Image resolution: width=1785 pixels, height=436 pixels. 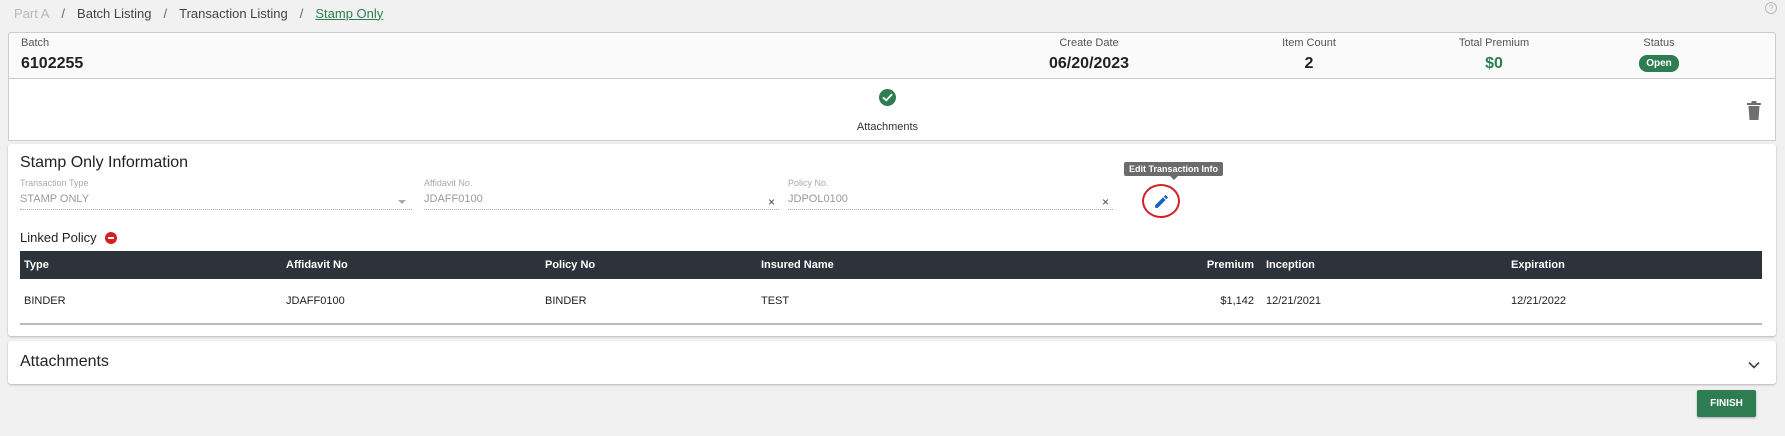 What do you see at coordinates (58, 237) in the screenshot?
I see `linked-policy-label: Linked Policy` at bounding box center [58, 237].